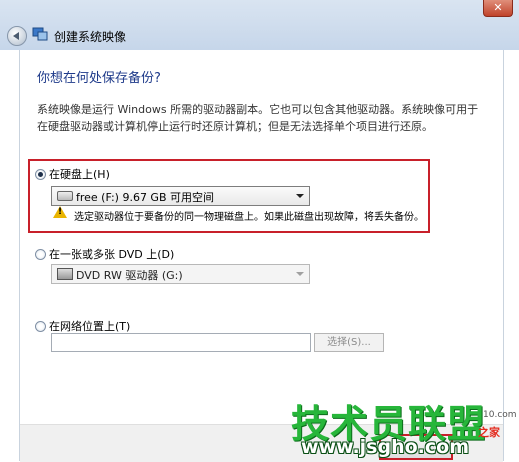  I want to click on hard-disk-drive-select: free (F:) 9.67 GB 可用空间, so click(180, 196).